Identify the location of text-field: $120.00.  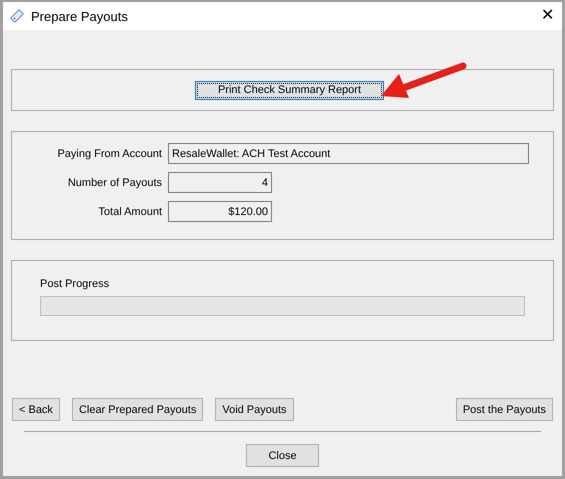
(220, 211).